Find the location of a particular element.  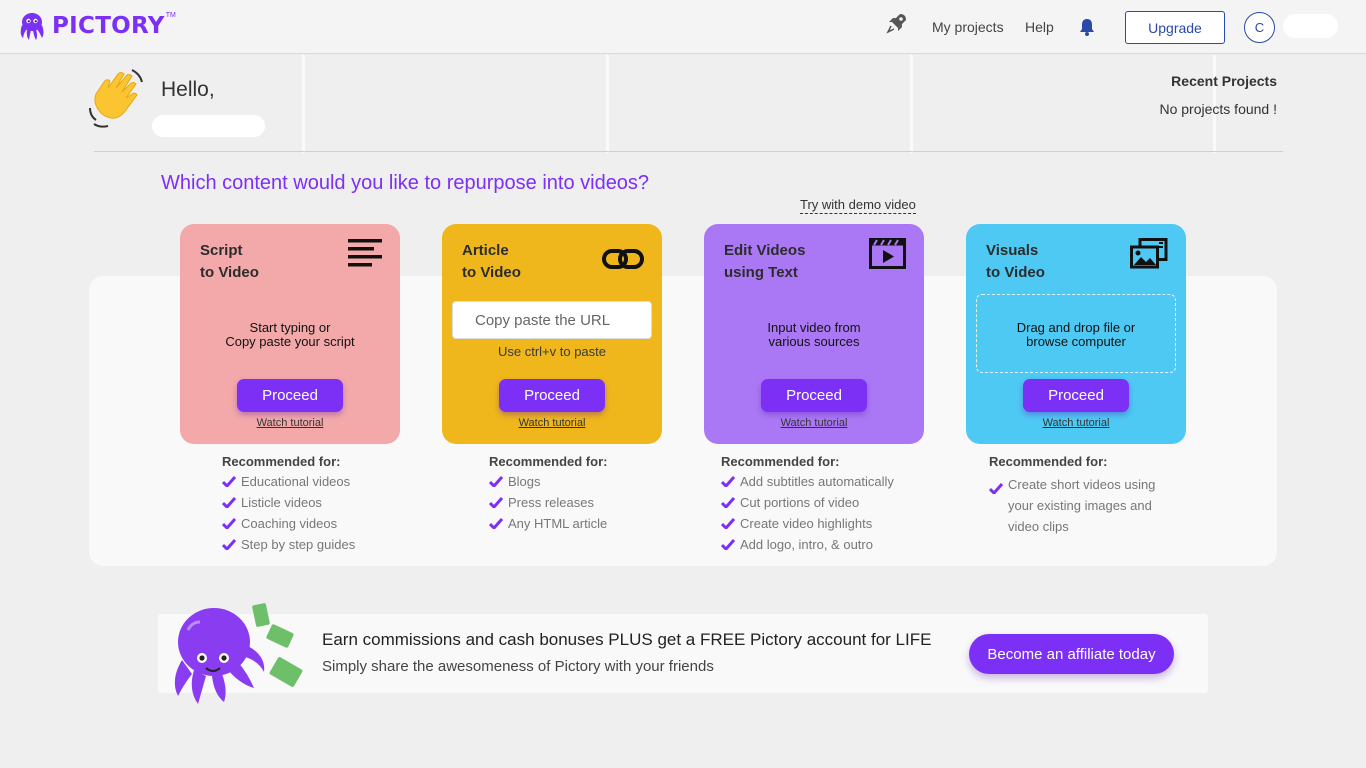

text-lines-icon is located at coordinates (365, 255).